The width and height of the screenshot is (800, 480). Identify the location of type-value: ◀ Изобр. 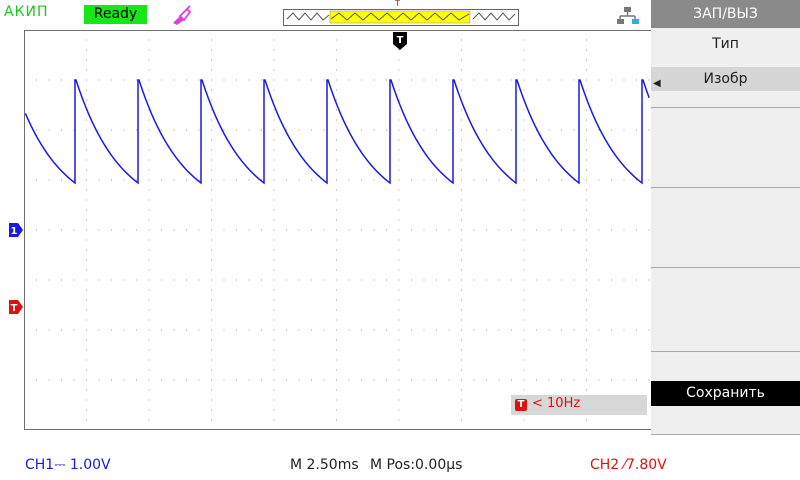
(725, 79).